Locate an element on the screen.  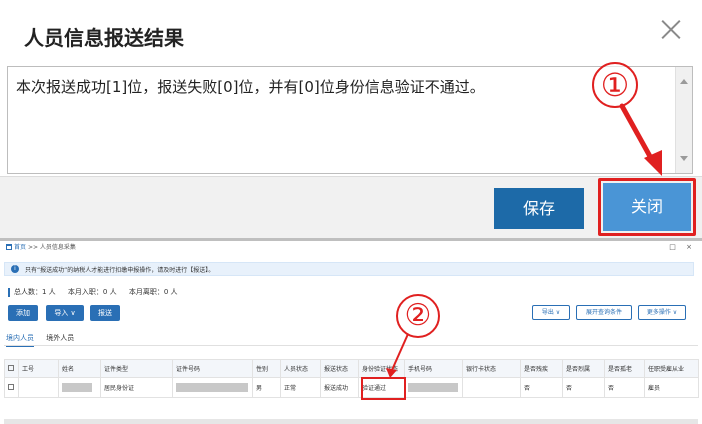
row-checkbox is located at coordinates (11, 386).